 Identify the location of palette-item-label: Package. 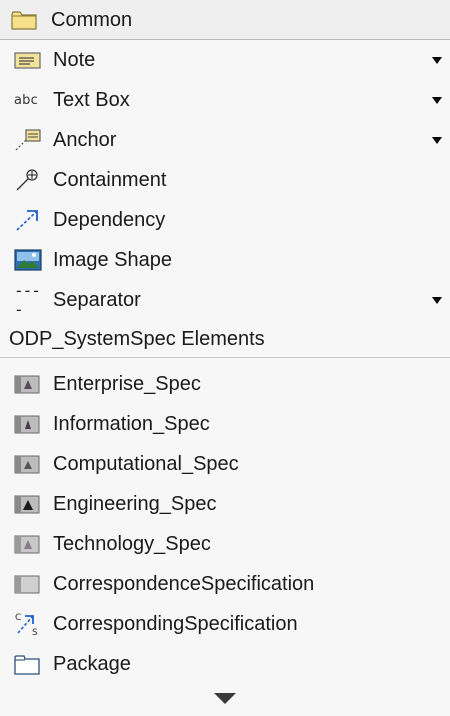
(92, 664).